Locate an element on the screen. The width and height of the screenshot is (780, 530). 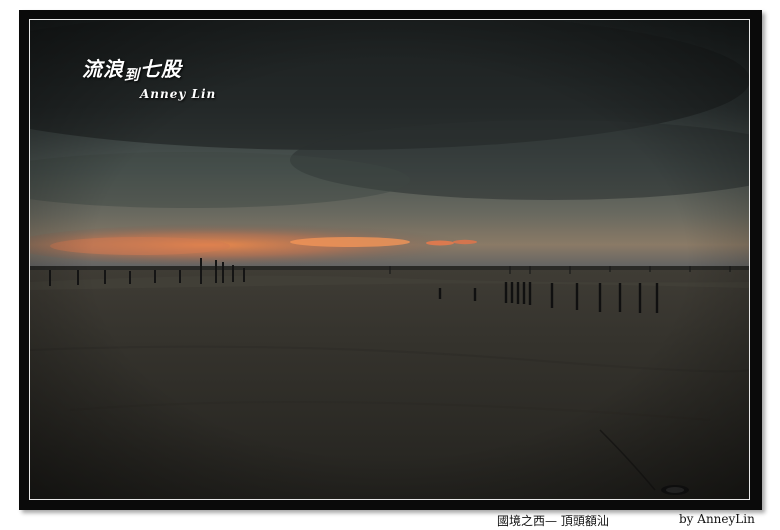
photo-title: 流浪到七股 is located at coordinates (132, 68).